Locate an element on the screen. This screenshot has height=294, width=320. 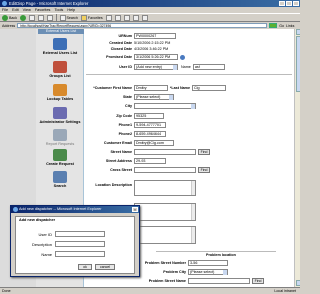
location-description-textarea is located at coordinates (165, 188).